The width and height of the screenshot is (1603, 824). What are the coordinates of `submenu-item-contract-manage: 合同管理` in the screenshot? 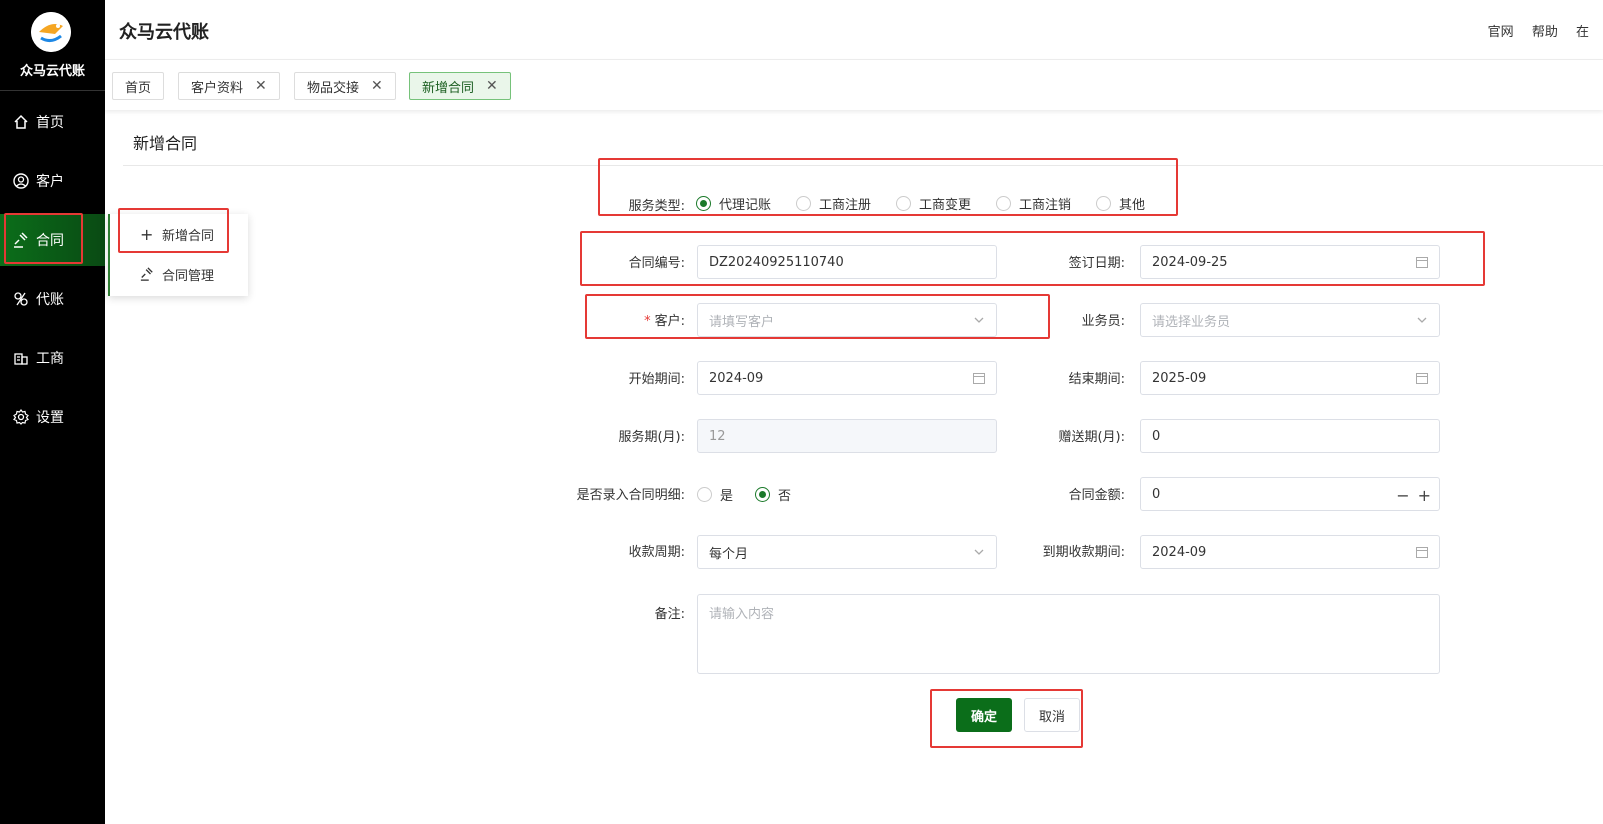 It's located at (180, 274).